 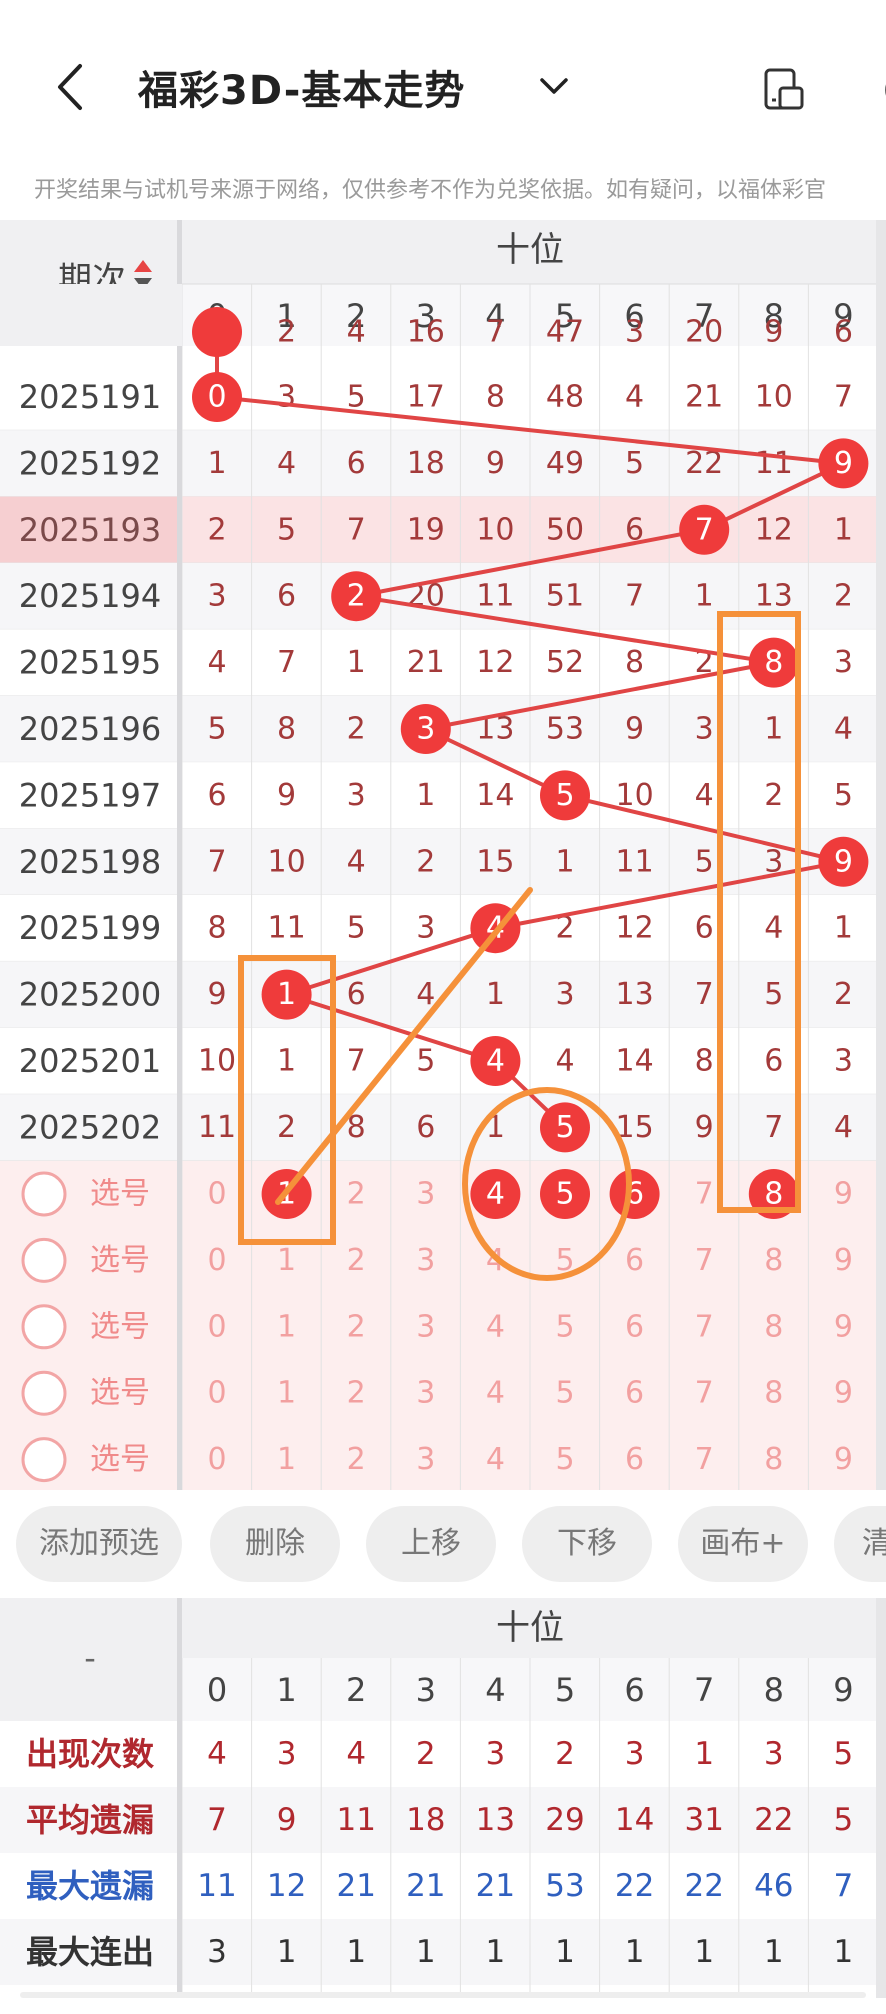 I want to click on hit-ball-number: 5, so click(x=564, y=795).